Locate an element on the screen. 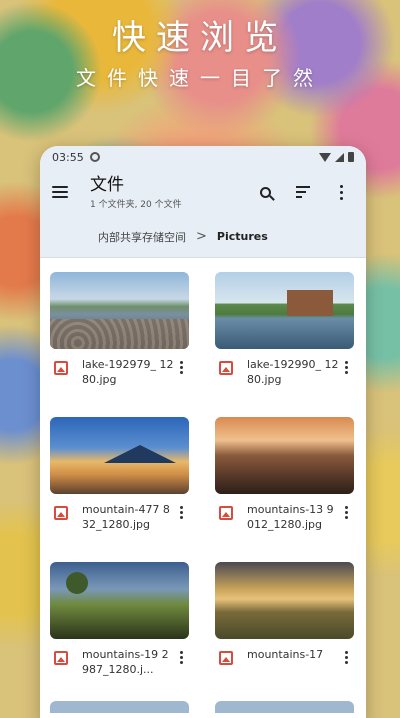 Image resolution: width=400 pixels, height=718 pixels. chevron-right-icon: > is located at coordinates (201, 236).